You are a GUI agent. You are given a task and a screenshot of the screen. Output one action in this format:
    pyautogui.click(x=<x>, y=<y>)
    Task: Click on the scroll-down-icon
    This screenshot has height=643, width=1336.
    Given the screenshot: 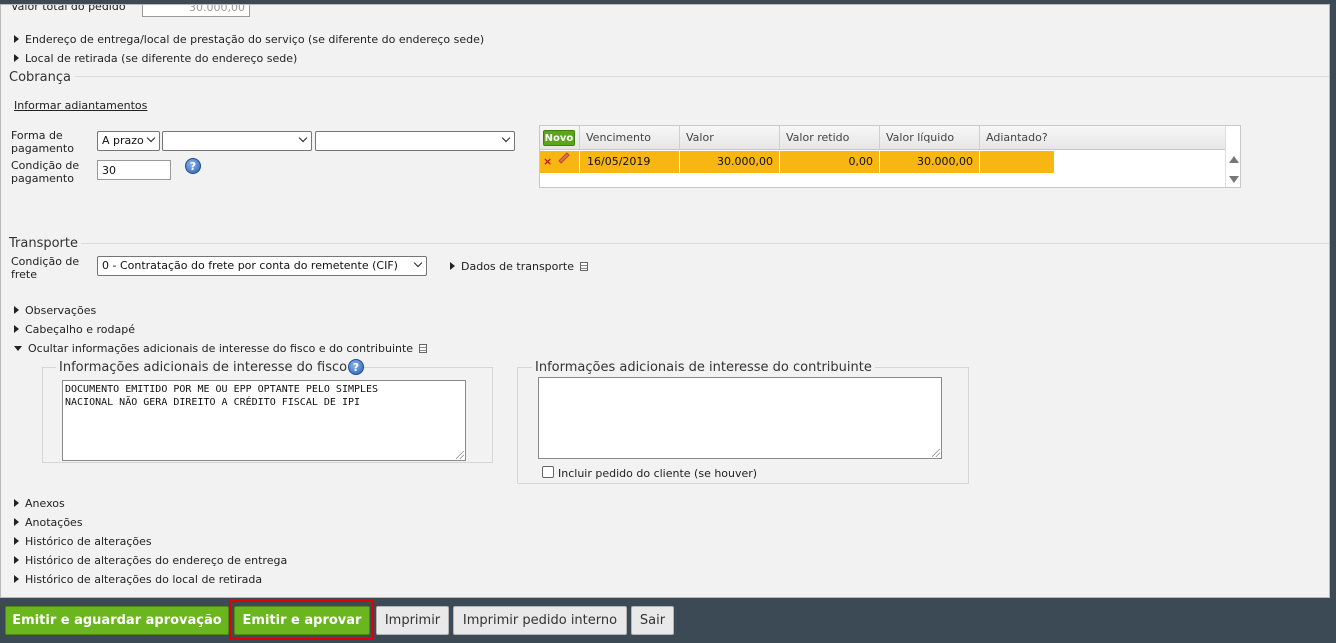 What is the action you would take?
    pyautogui.click(x=1234, y=179)
    